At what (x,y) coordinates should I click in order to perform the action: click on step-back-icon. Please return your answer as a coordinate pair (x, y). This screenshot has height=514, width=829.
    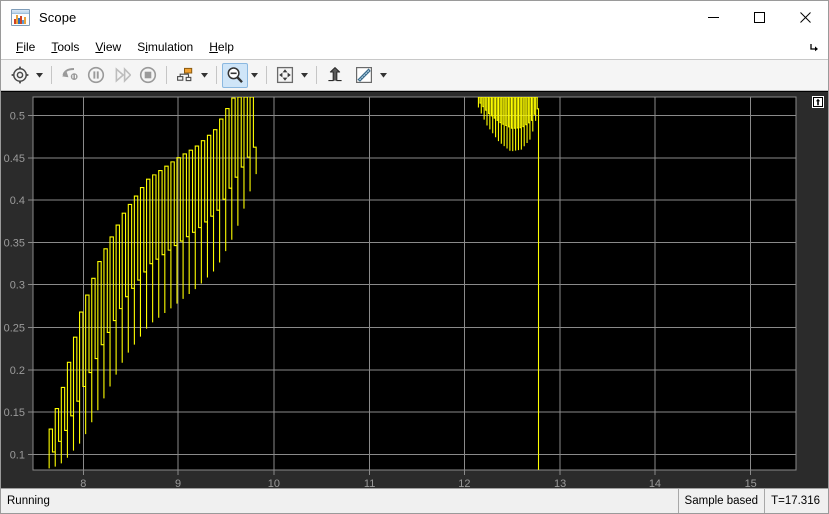
    Looking at the image, I should click on (69, 73).